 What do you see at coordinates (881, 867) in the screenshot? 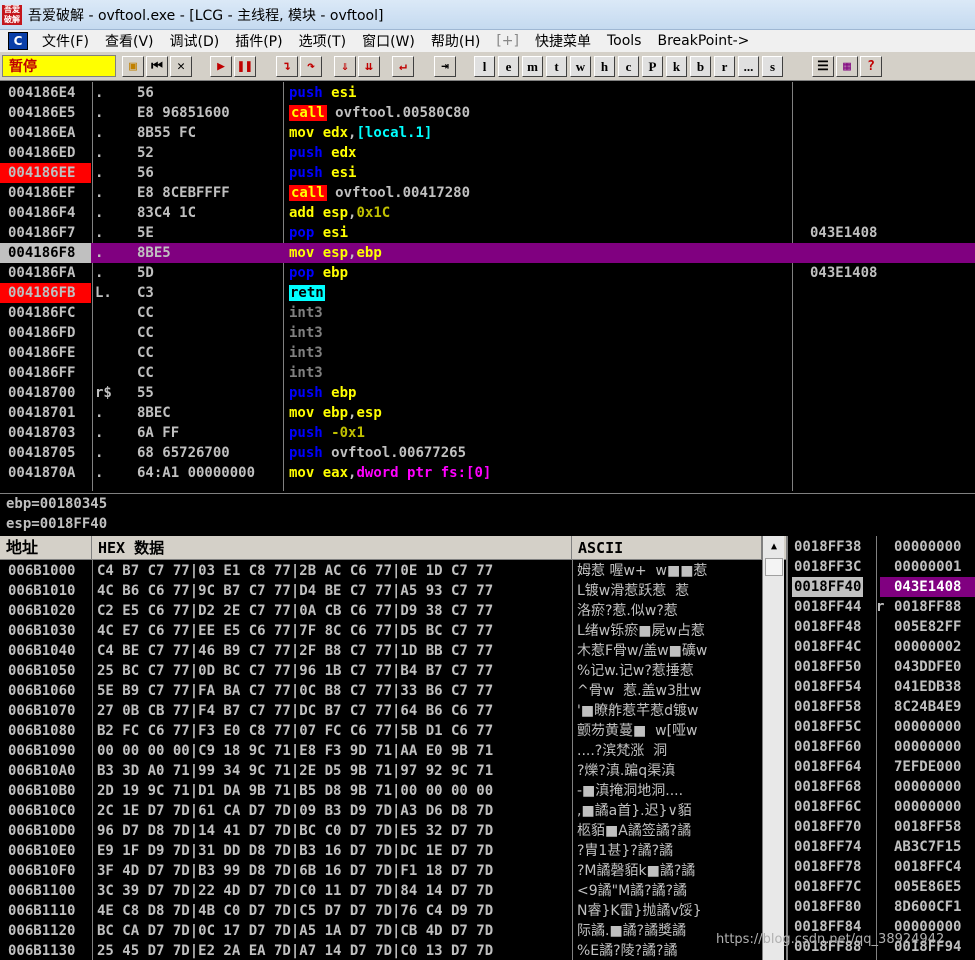
I see `stack-row: 0018FF78 0018FFC4` at bounding box center [881, 867].